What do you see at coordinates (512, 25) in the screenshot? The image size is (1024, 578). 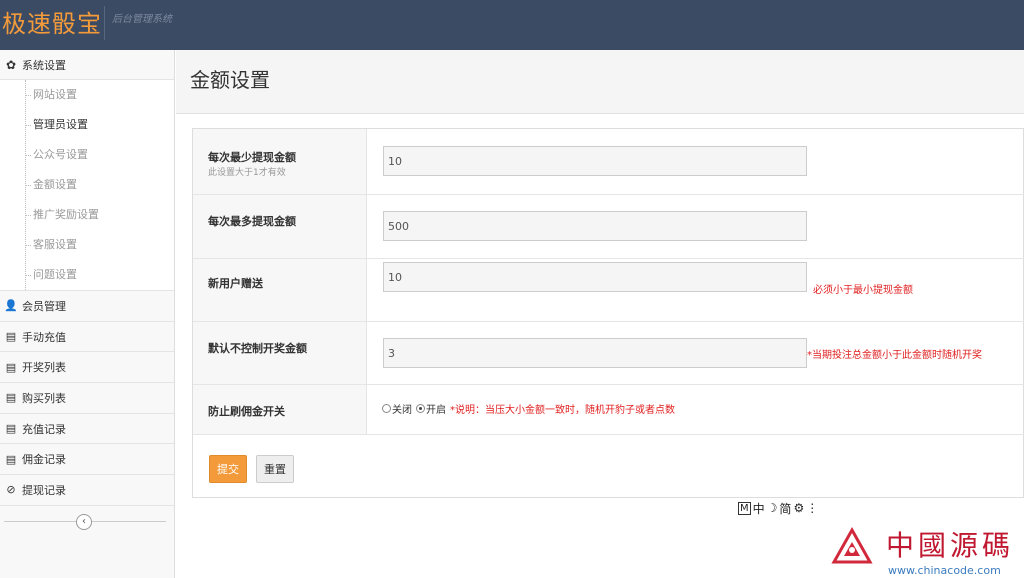 I see `top-bar: 极速骰宝 后台管理系统` at bounding box center [512, 25].